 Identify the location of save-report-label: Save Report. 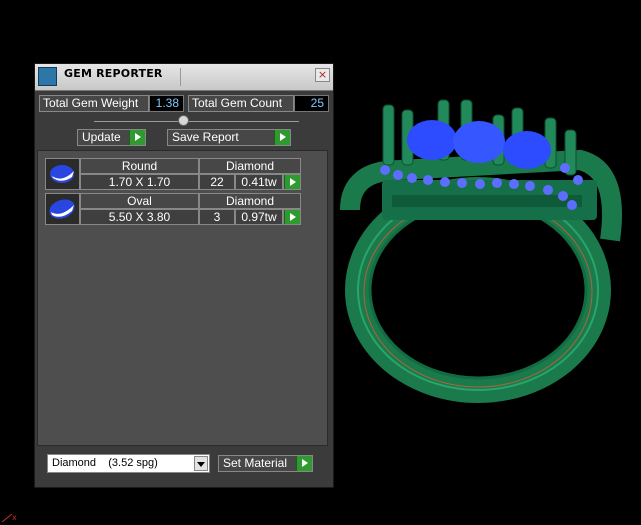
(205, 137).